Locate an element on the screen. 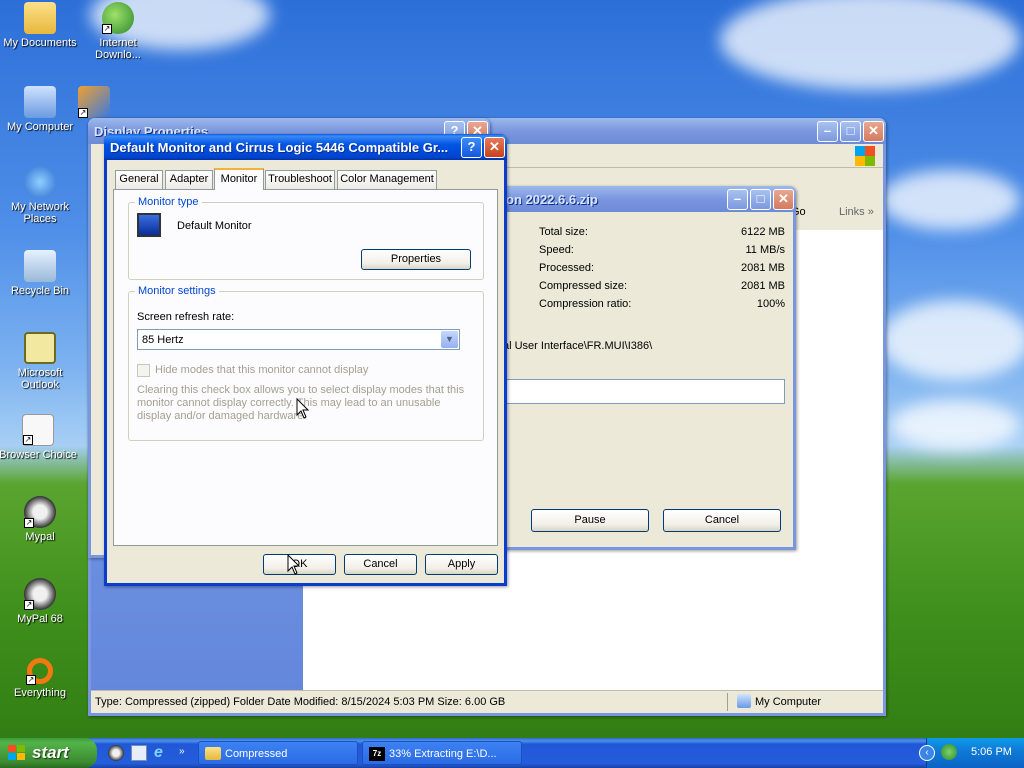 This screenshot has height=768, width=1024. 7zip-icon: 7z is located at coordinates (377, 754).